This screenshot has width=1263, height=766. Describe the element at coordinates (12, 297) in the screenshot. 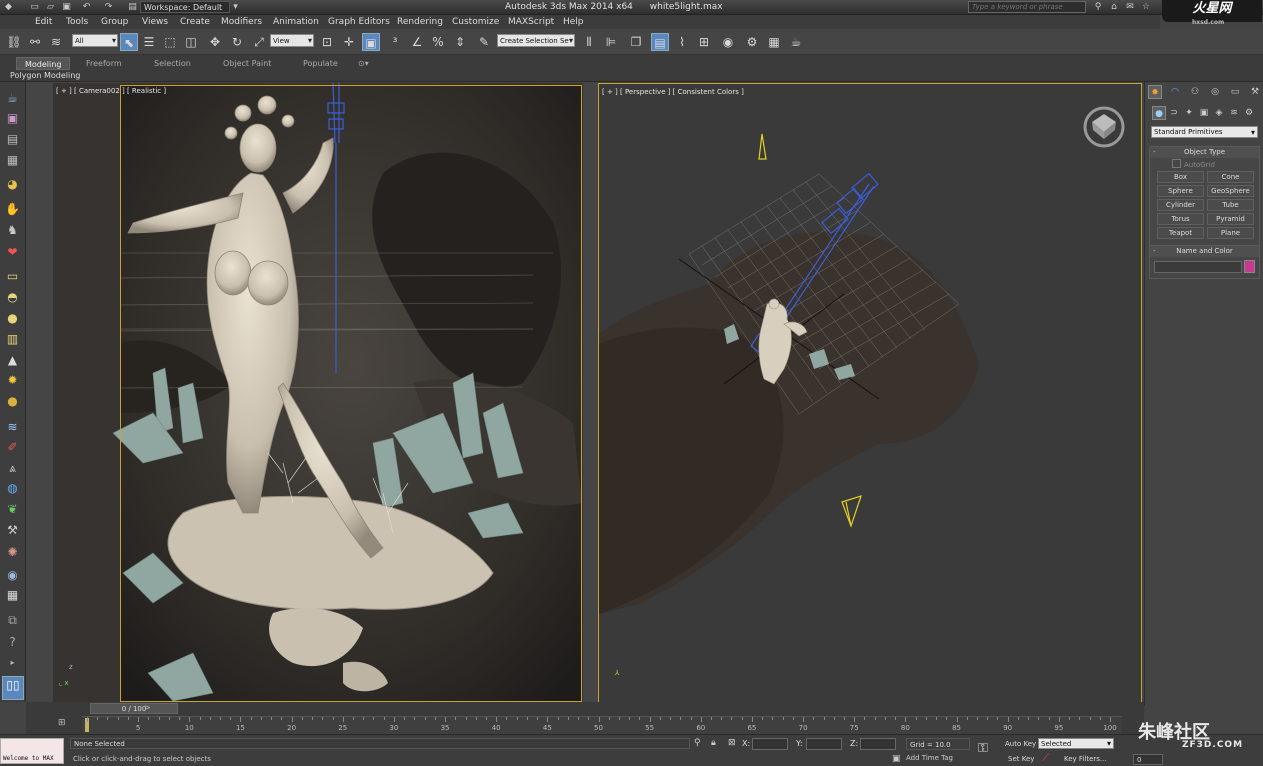

I see `dome-icon: ◓` at that location.